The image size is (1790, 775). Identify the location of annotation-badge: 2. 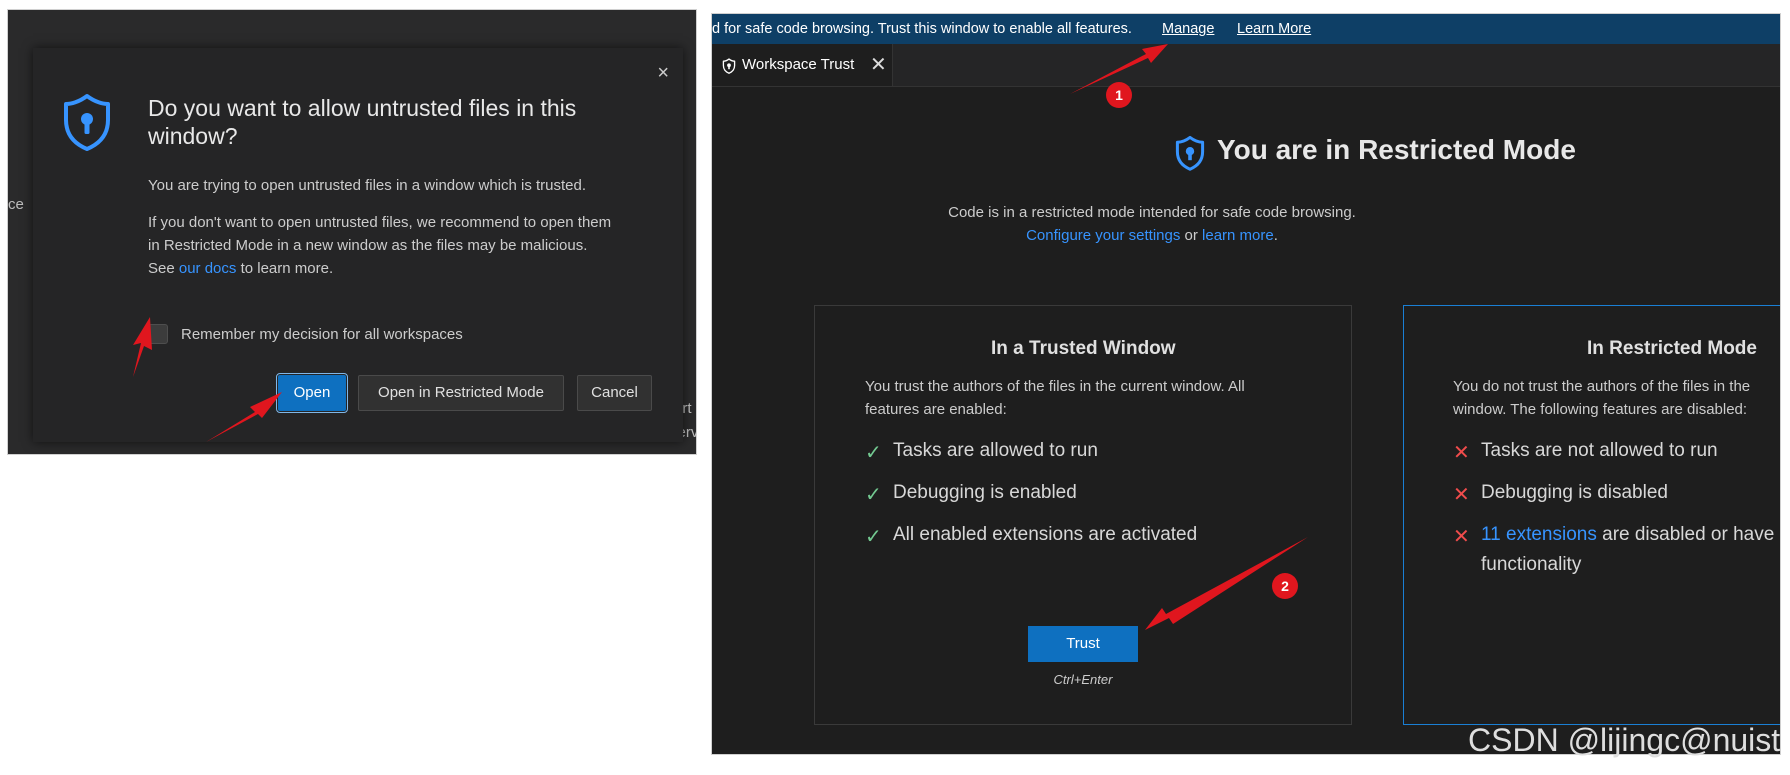
(1285, 586).